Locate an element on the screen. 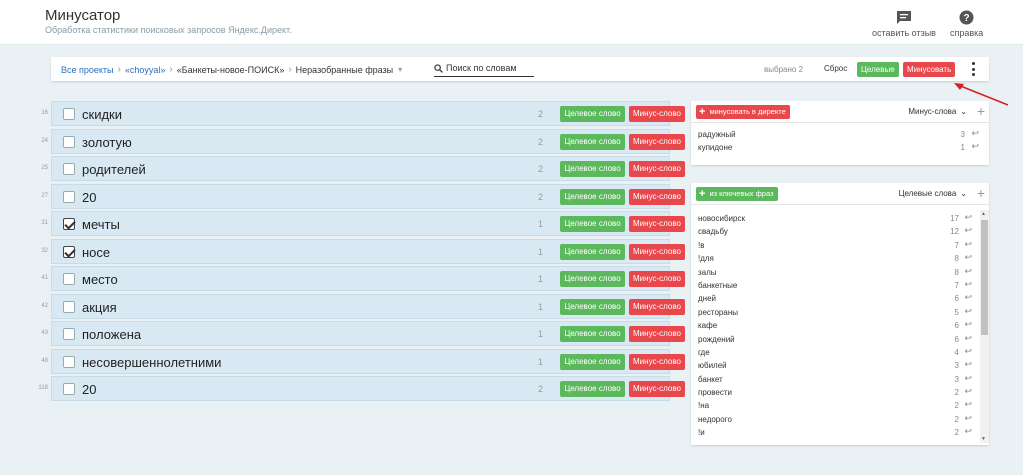 The image size is (1023, 475). word-row: свадьбу 12 ↩ is located at coordinates (840, 231).